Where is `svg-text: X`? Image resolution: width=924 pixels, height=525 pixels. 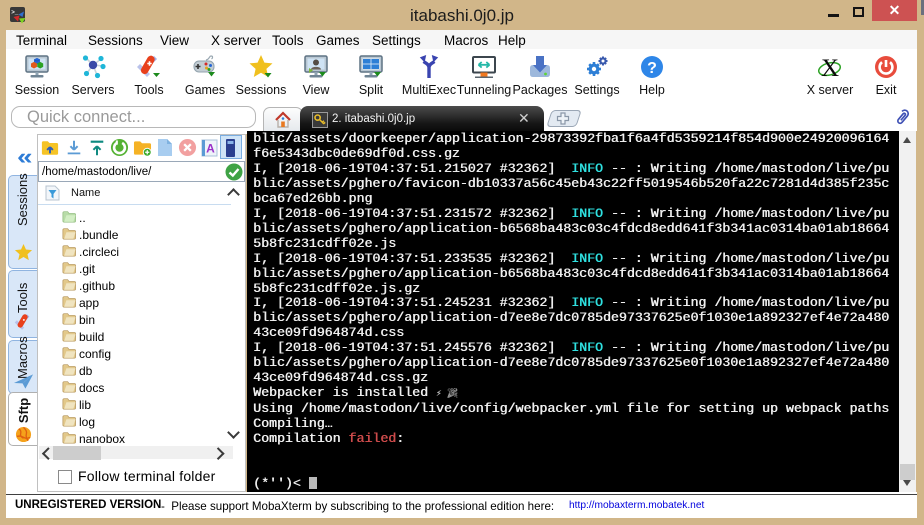
svg-text: X is located at coordinates (830, 67).